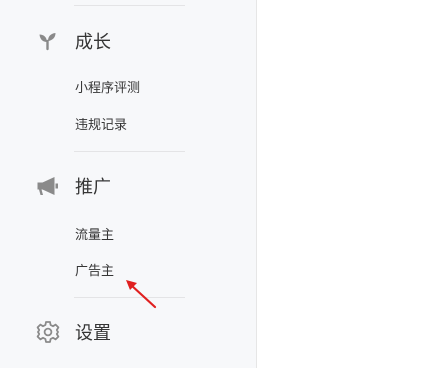  I want to click on sidebar-section-label: 设置, so click(93, 333).